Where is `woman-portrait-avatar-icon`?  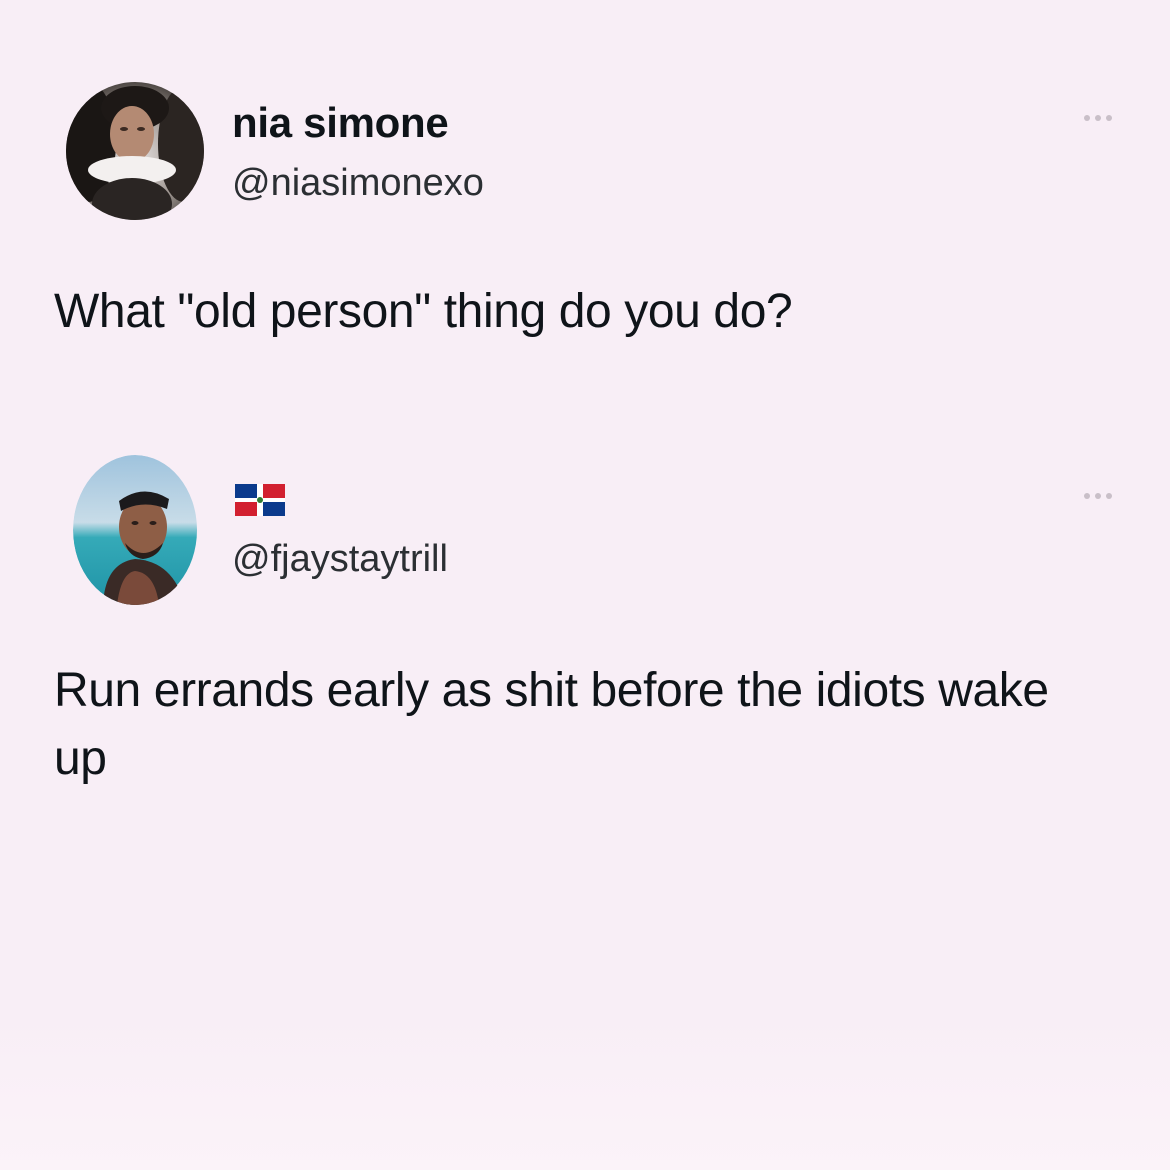
woman-portrait-avatar-icon is located at coordinates (135, 151).